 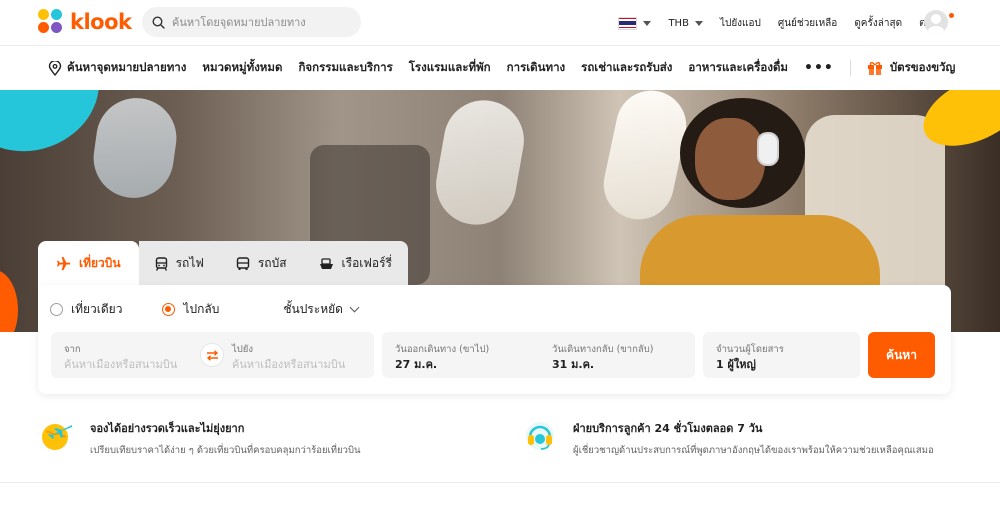 What do you see at coordinates (345, 68) in the screenshot?
I see `nav-activities: กิจกรรมและบริการ` at bounding box center [345, 68].